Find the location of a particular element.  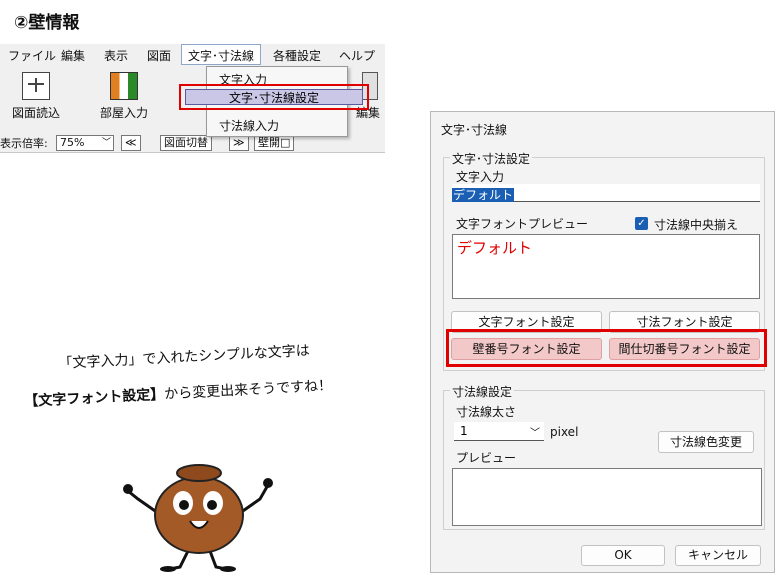

menu-help: ヘルプ is located at coordinates (357, 55).